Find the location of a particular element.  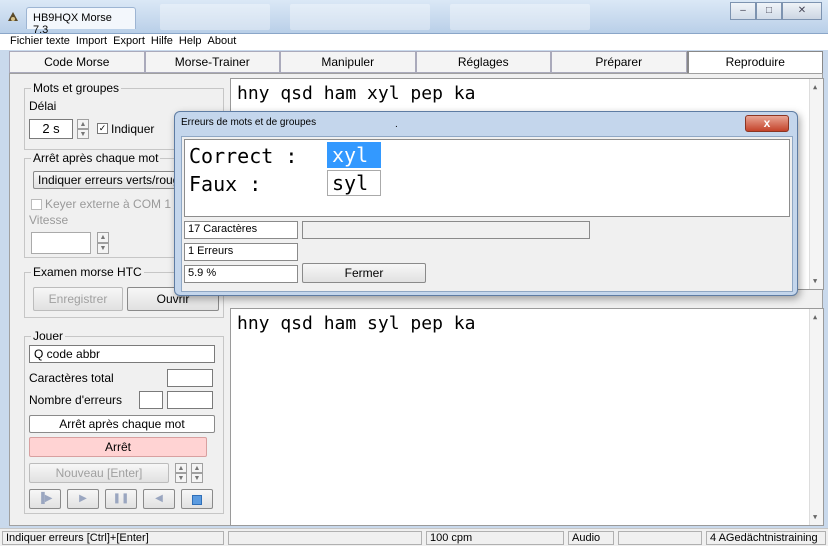

total-label: Caractères total is located at coordinates (71, 378).